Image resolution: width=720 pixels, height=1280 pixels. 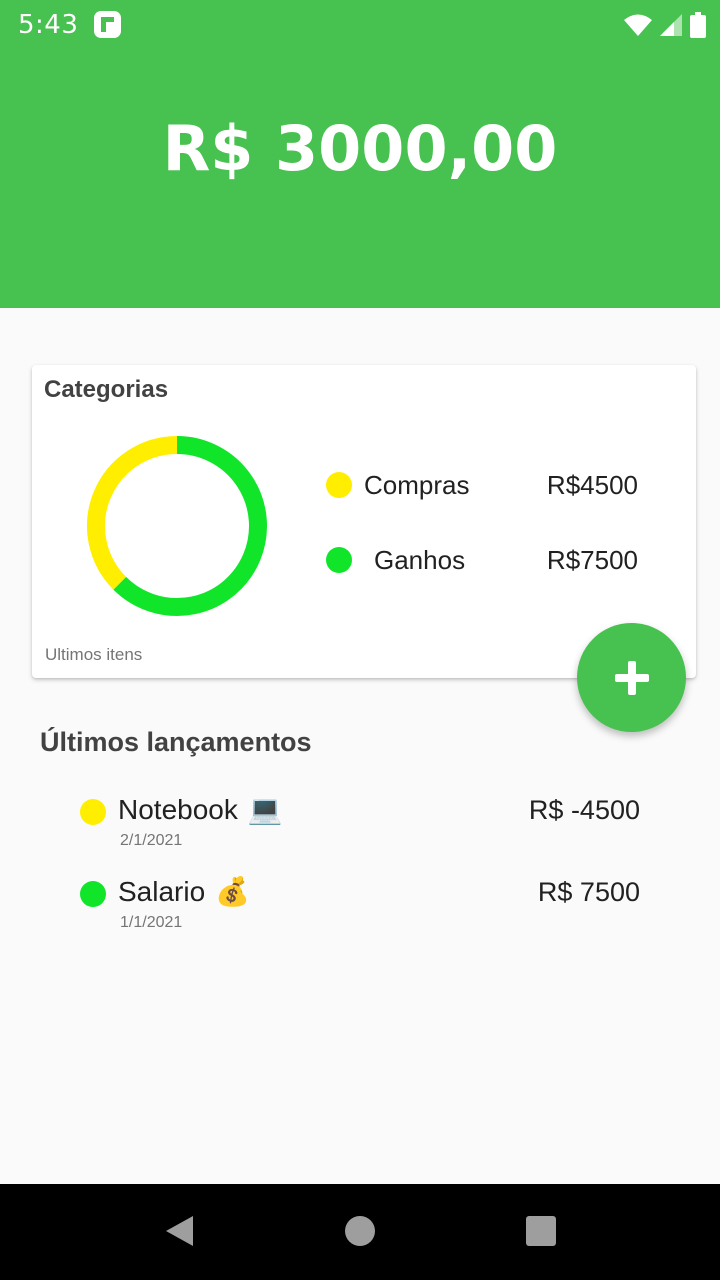 I want to click on item-name: Salario, so click(x=162, y=891).